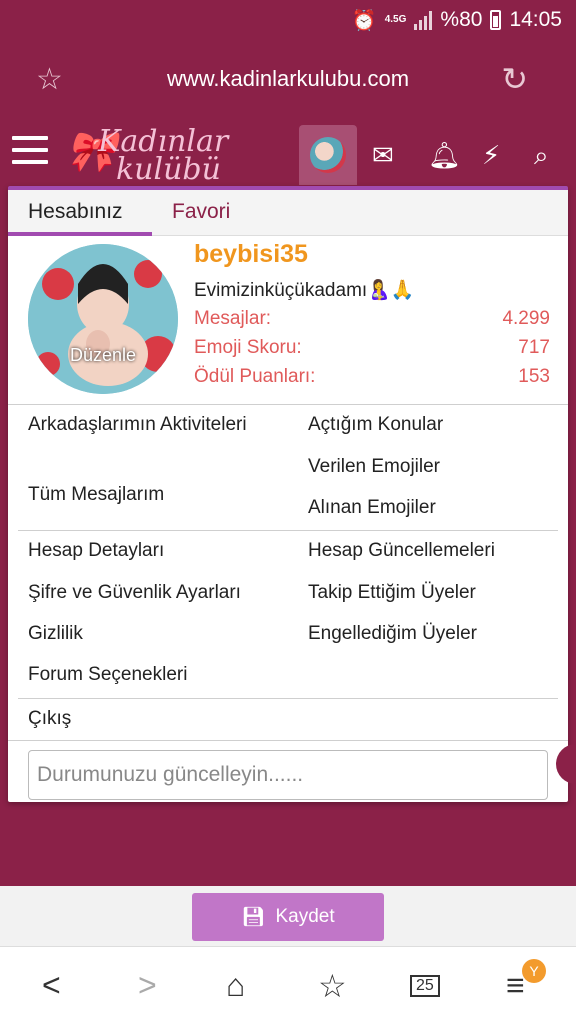 The image size is (576, 1024). Describe the element at coordinates (461, 19) in the screenshot. I see `battery-percent: %80` at that location.